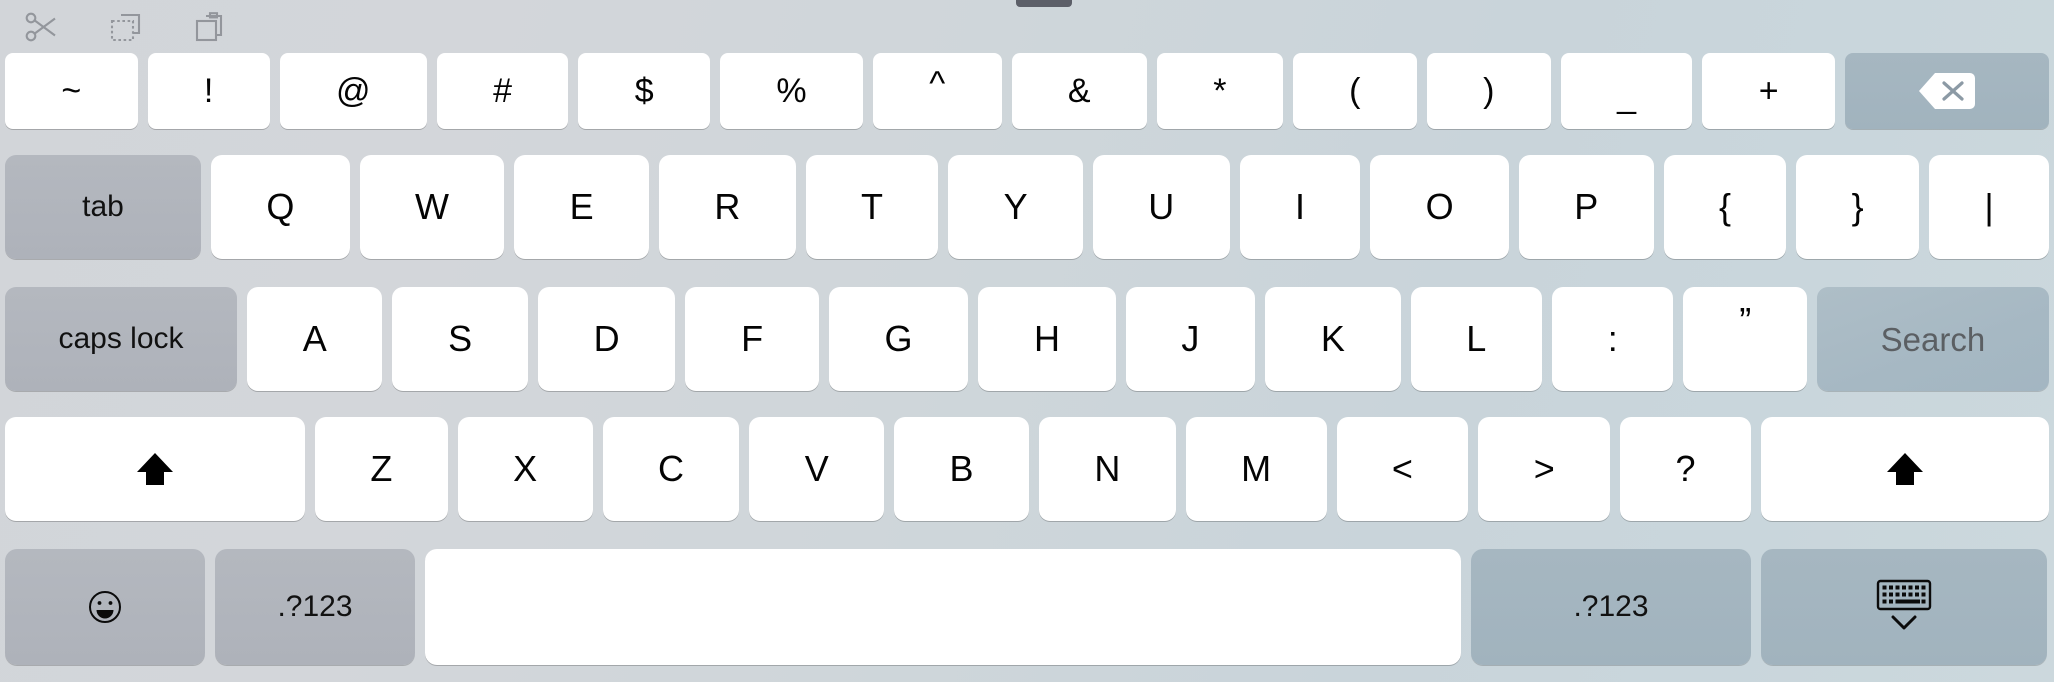 The height and width of the screenshot is (682, 2054). What do you see at coordinates (1685, 469) in the screenshot?
I see `key-question-mark: ?` at bounding box center [1685, 469].